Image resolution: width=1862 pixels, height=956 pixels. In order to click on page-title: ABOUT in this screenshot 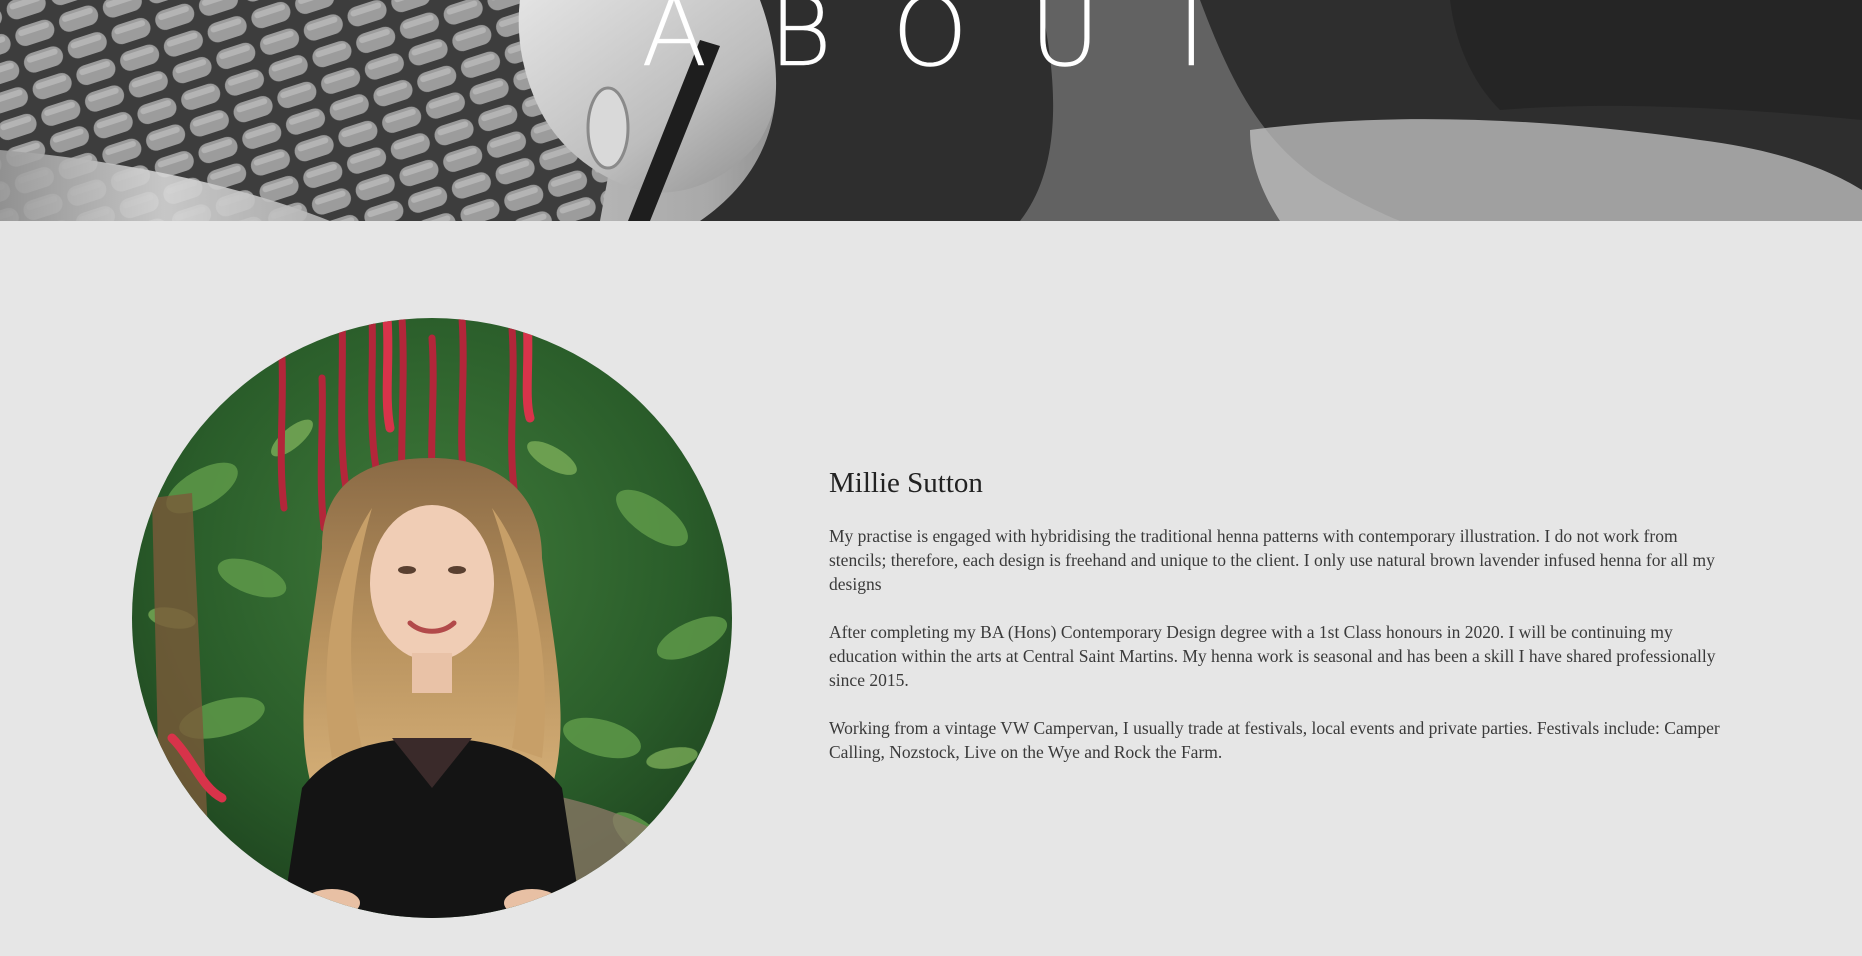, I will do `click(962, 44)`.